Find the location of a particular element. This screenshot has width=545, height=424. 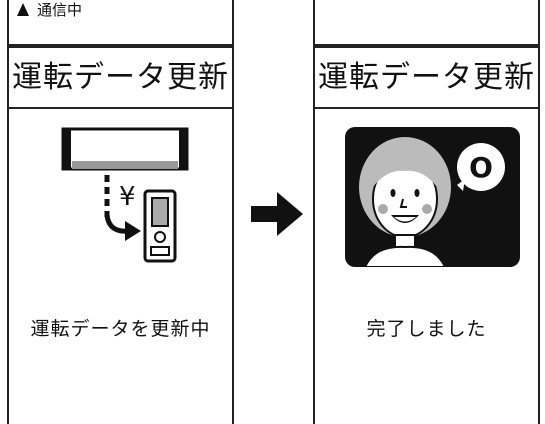

status-caption: 運転データを更新中 is located at coordinates (120, 329).